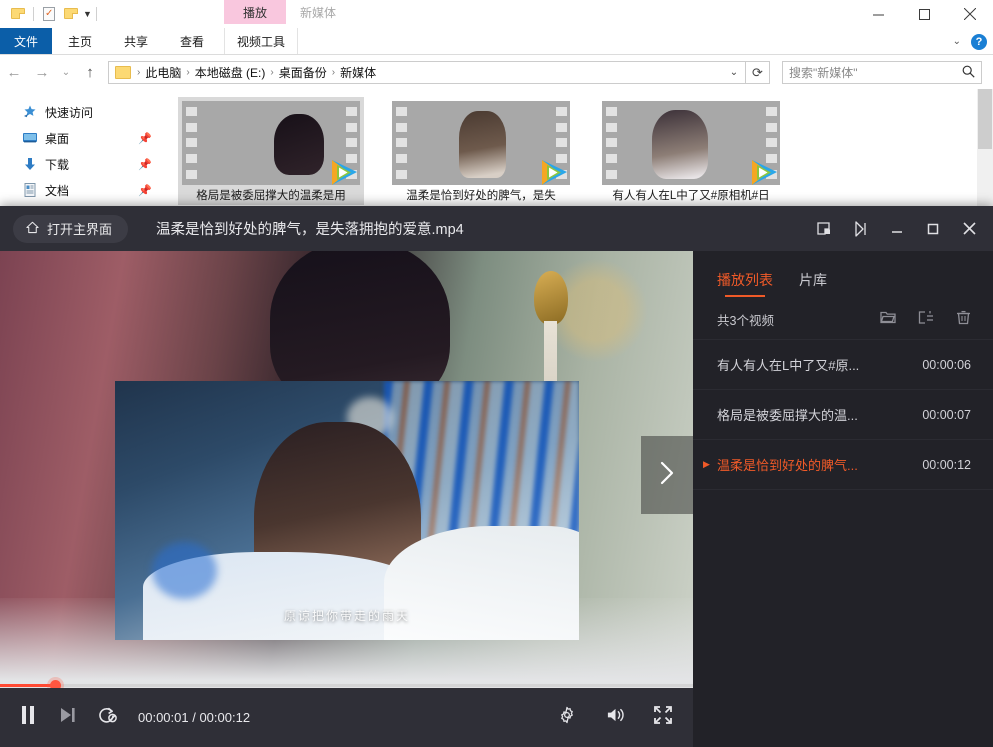 The width and height of the screenshot is (993, 747). Describe the element at coordinates (185, 570) in the screenshot. I see `video-bokeh-blue` at that location.